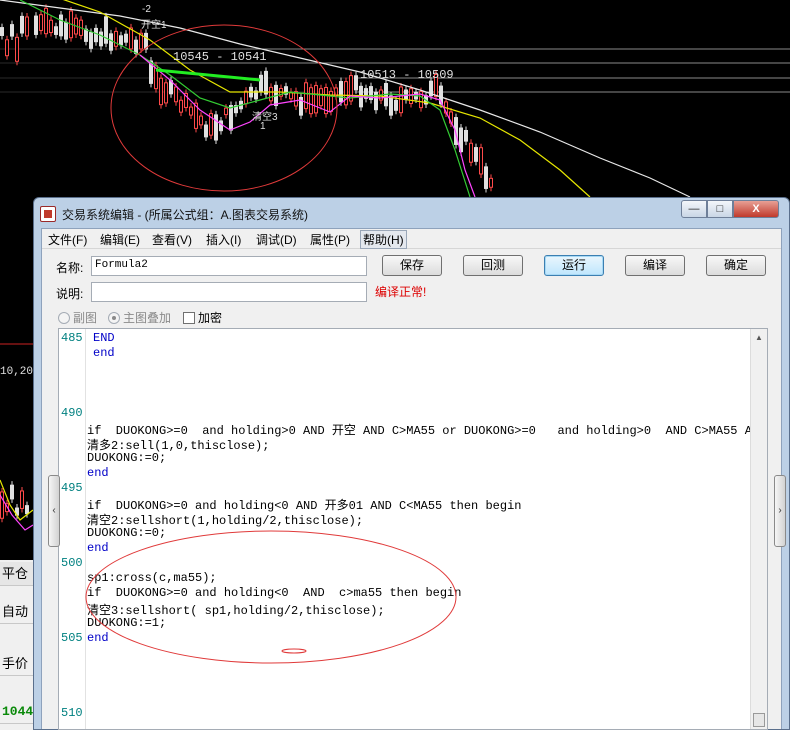  I want to click on description-label: 说明:, so click(70, 294).